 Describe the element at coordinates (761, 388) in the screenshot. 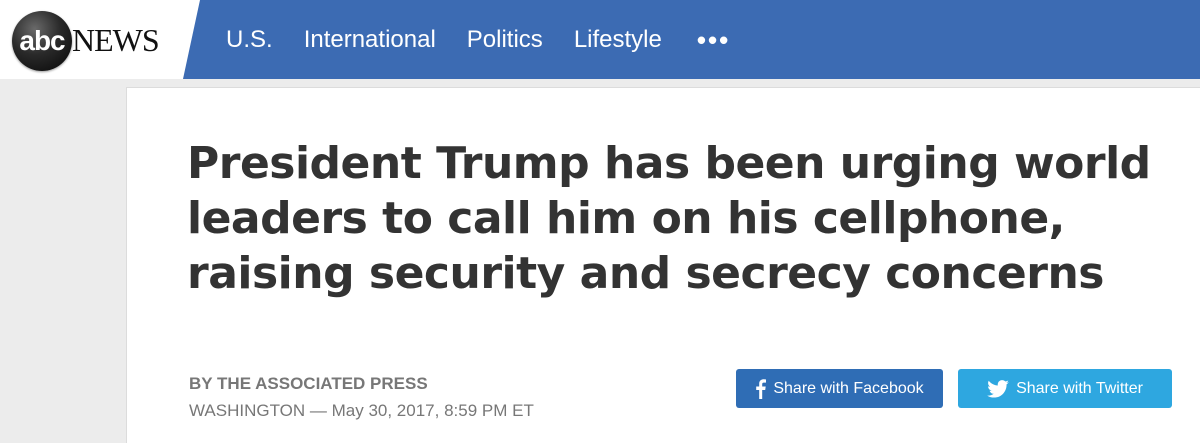

I see `facebook-icon` at that location.